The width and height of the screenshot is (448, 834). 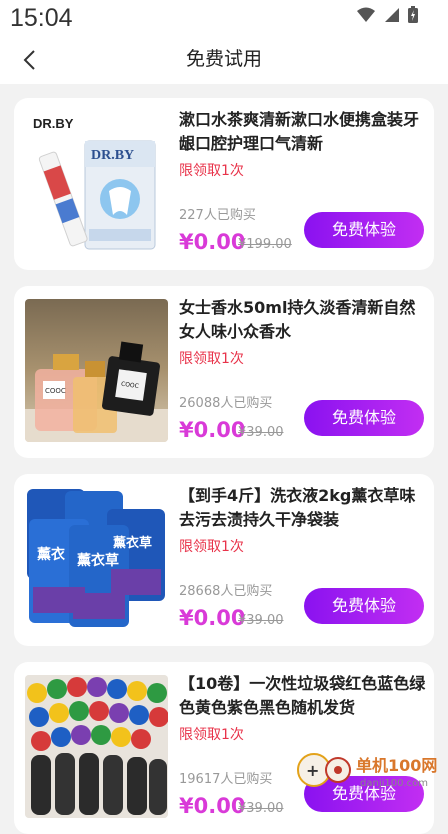 I want to click on product-title: 漱口水茶爽清新漱口水便携盒装牙龈口腔护理口气清新, so click(x=303, y=132).